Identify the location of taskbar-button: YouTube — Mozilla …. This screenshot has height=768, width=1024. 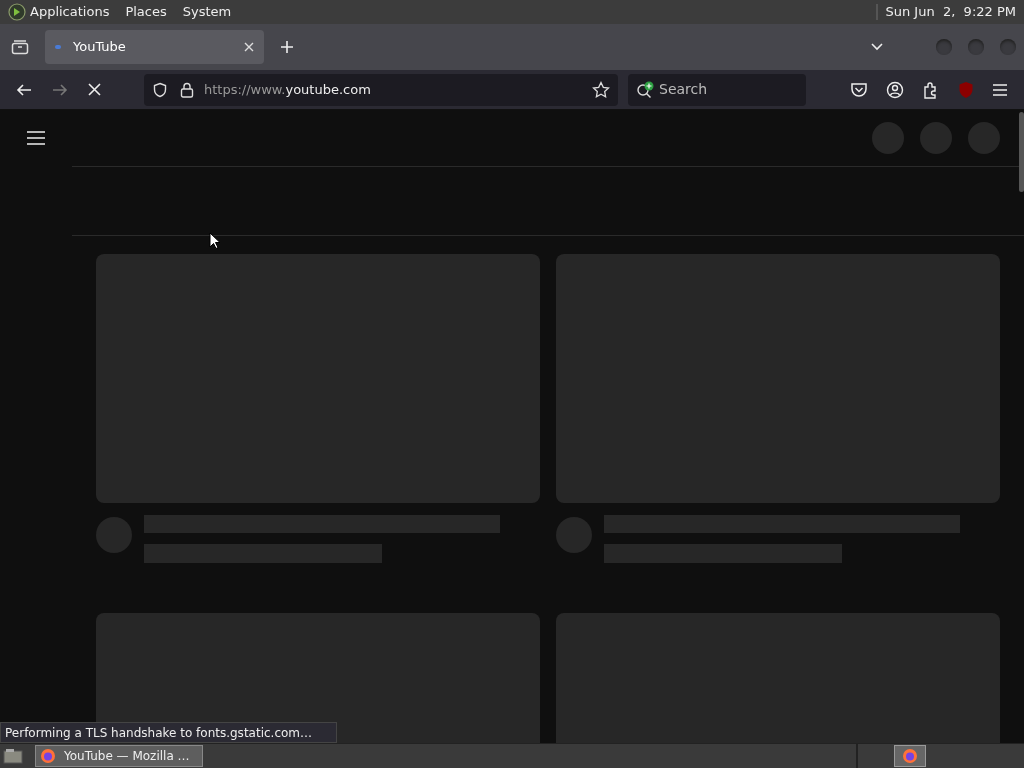
(119, 756).